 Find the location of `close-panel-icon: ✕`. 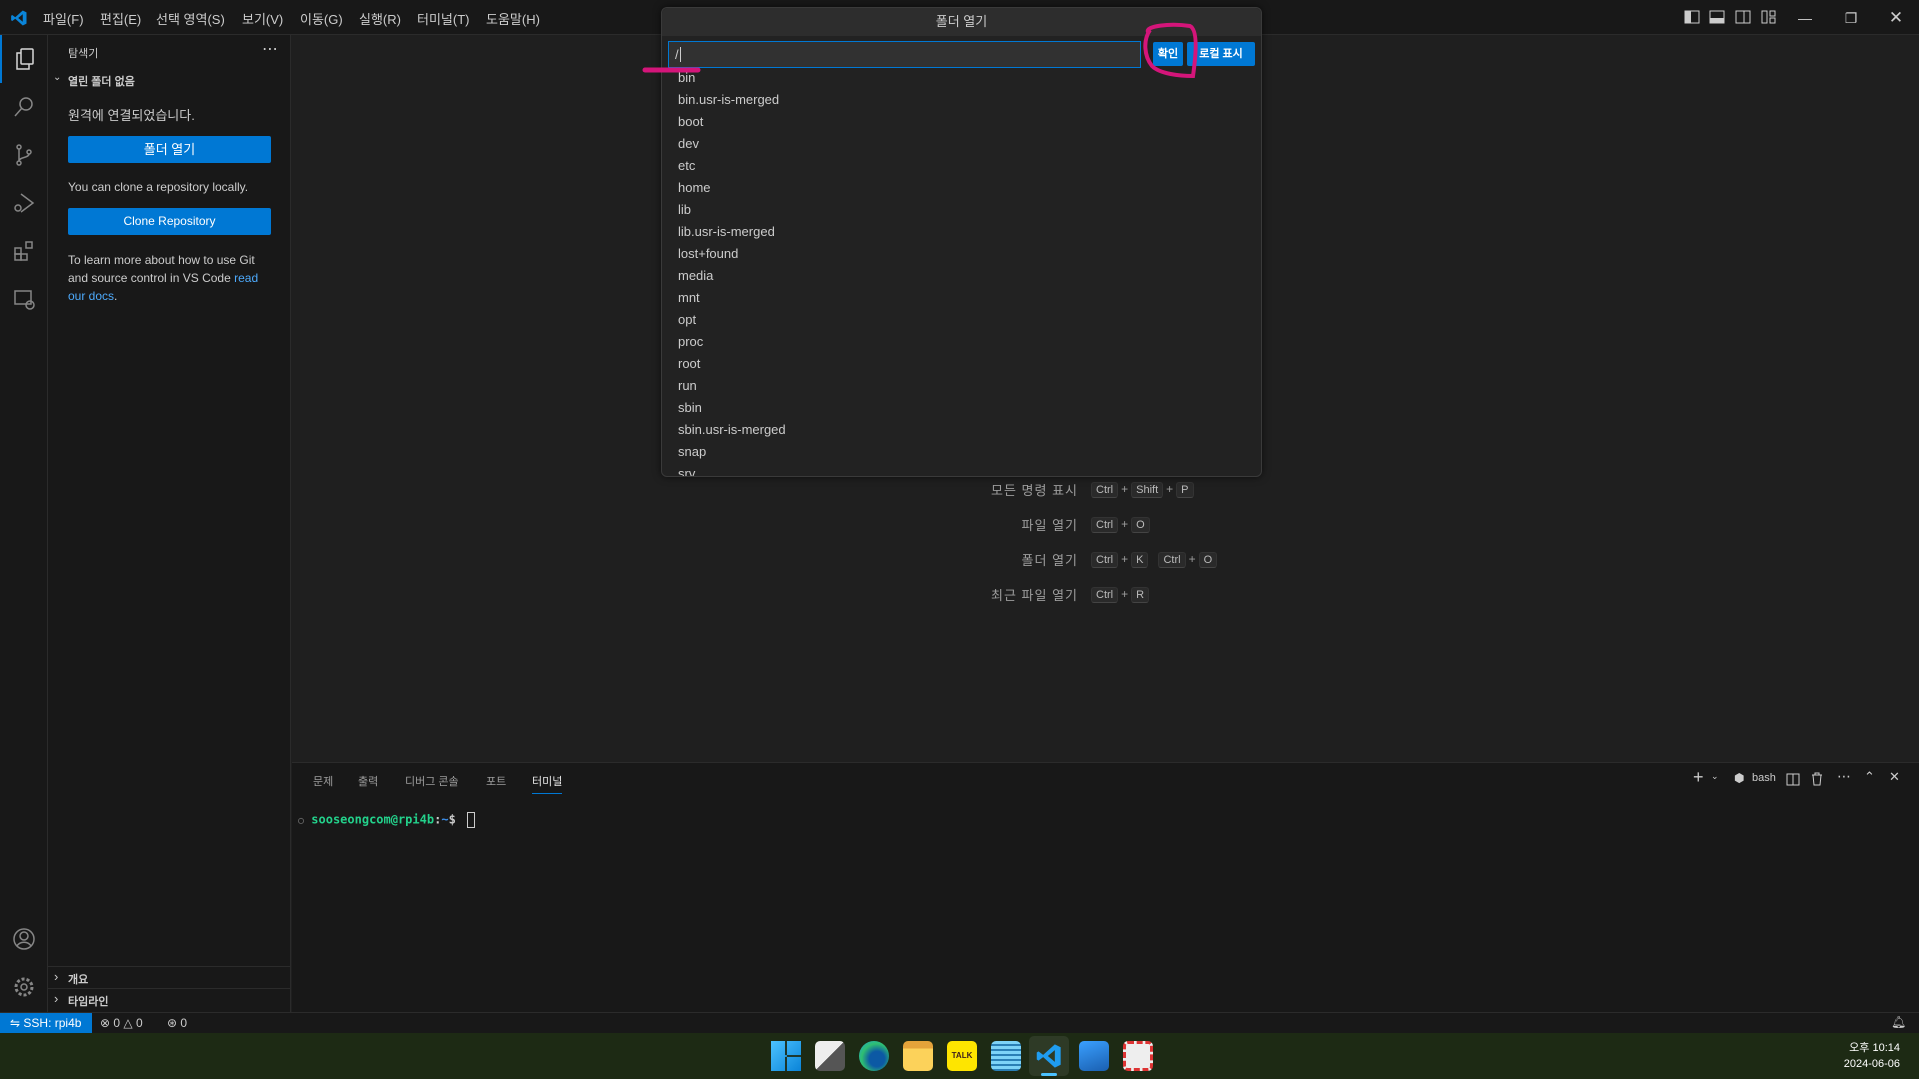

close-panel-icon: ✕ is located at coordinates (1894, 777).